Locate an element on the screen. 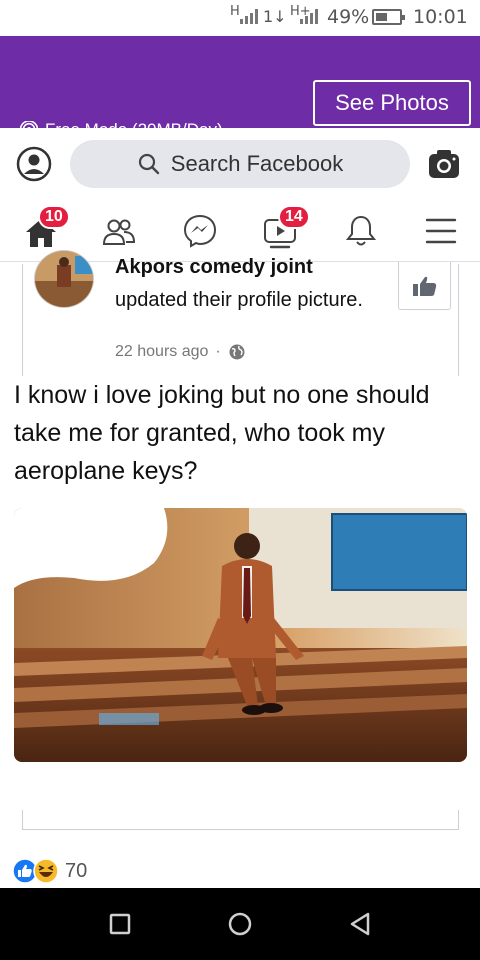  data-arrows-label: 1↓ is located at coordinates (275, 16).